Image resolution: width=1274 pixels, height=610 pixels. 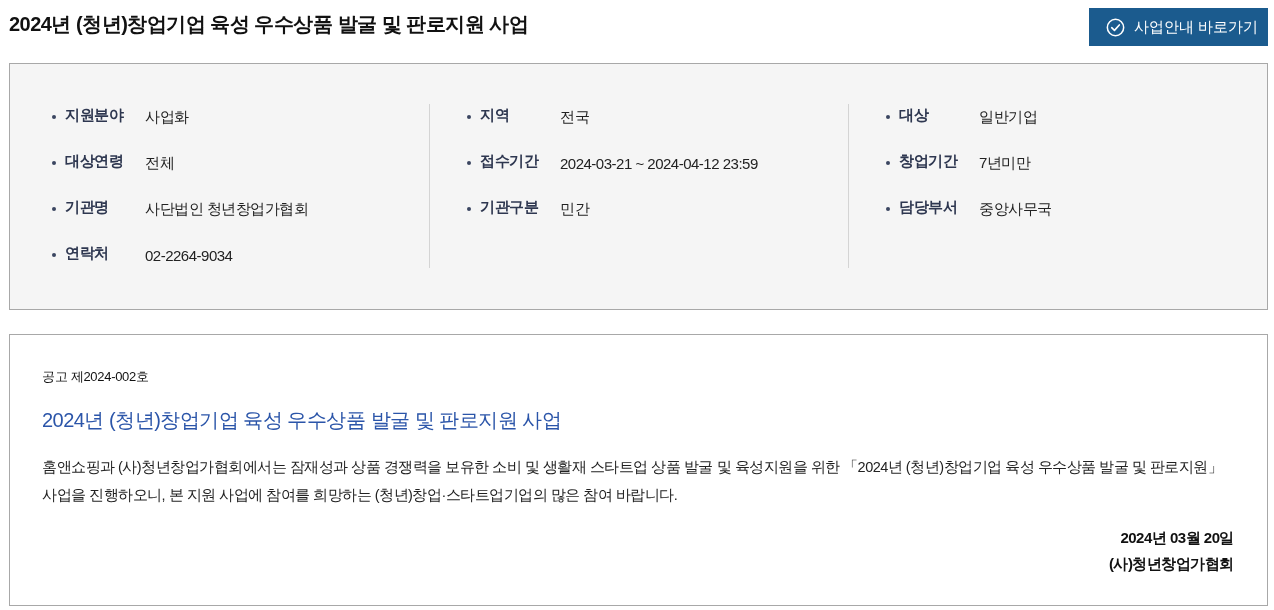 I want to click on info-label: 기관명, so click(x=87, y=207).